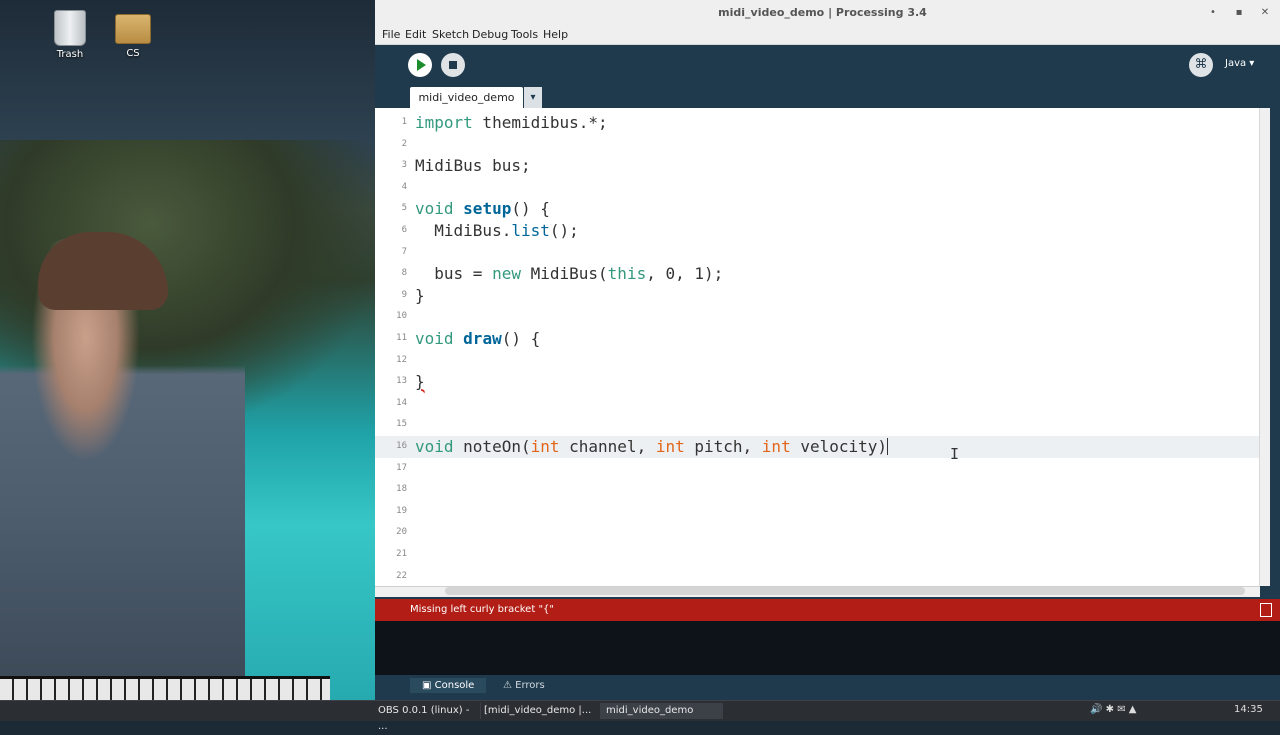 This screenshot has width=1280, height=735. Describe the element at coordinates (391, 34) in the screenshot. I see `menu-file: File` at that location.